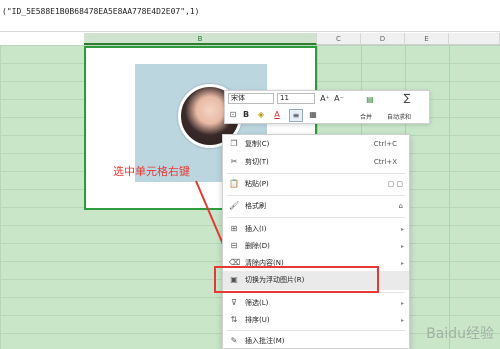 The width and height of the screenshot is (500, 349). What do you see at coordinates (395, 184) in the screenshot?
I see `paste-options-icon: ▢ ▢` at bounding box center [395, 184].